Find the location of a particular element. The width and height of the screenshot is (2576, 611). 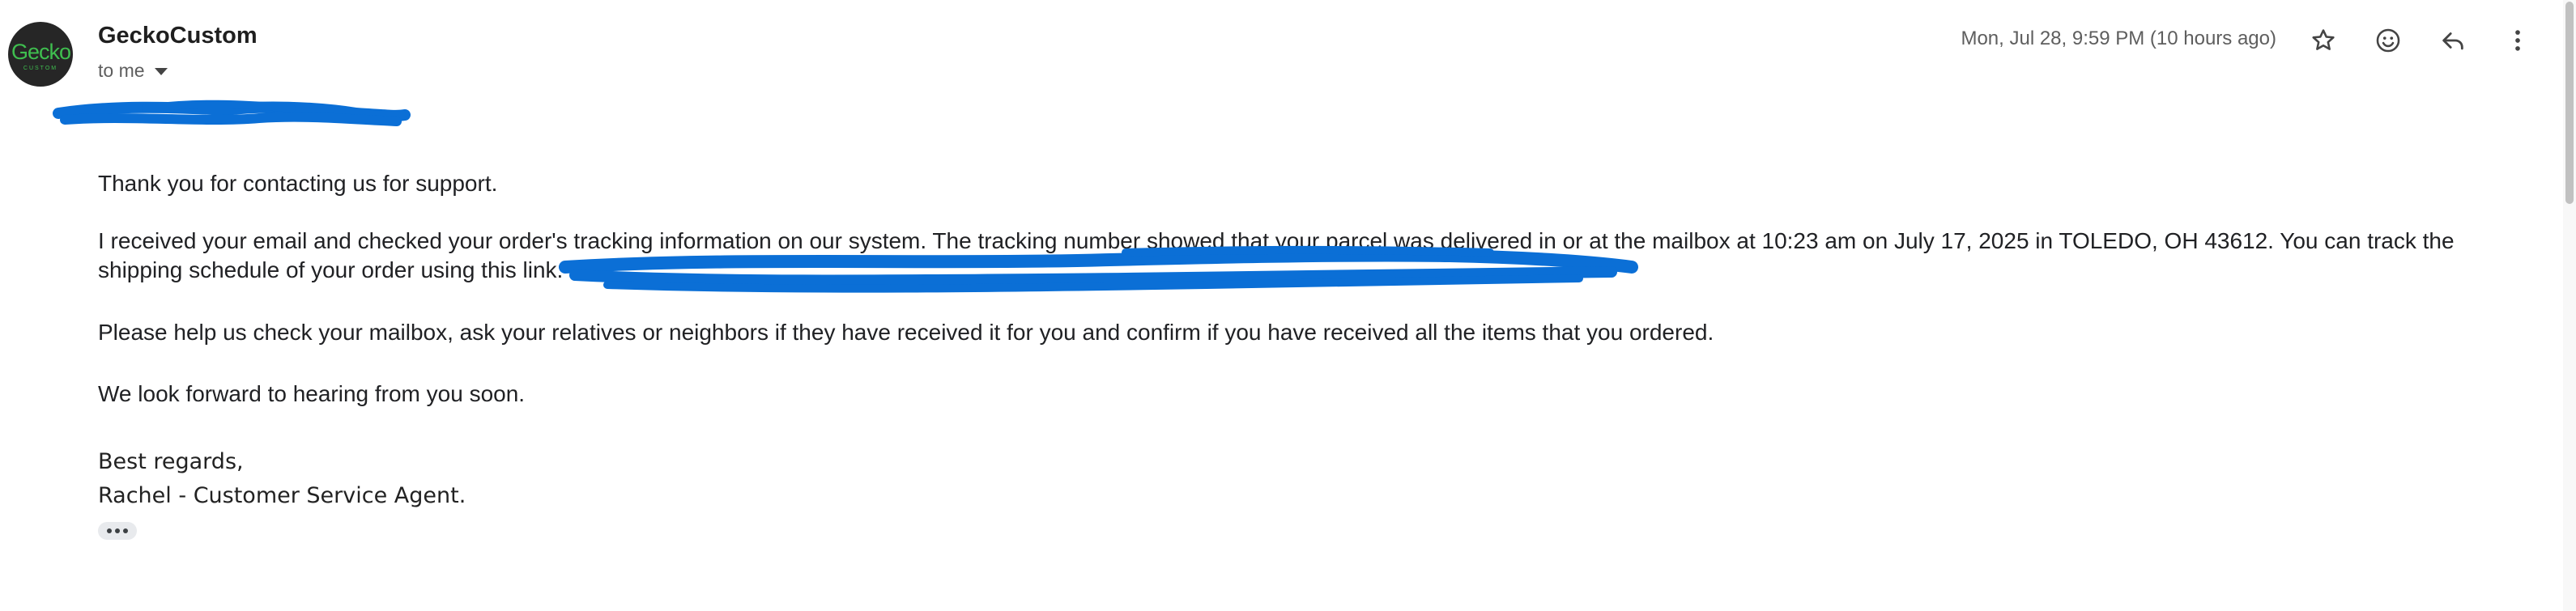

emoji-icon is located at coordinates (2388, 40).